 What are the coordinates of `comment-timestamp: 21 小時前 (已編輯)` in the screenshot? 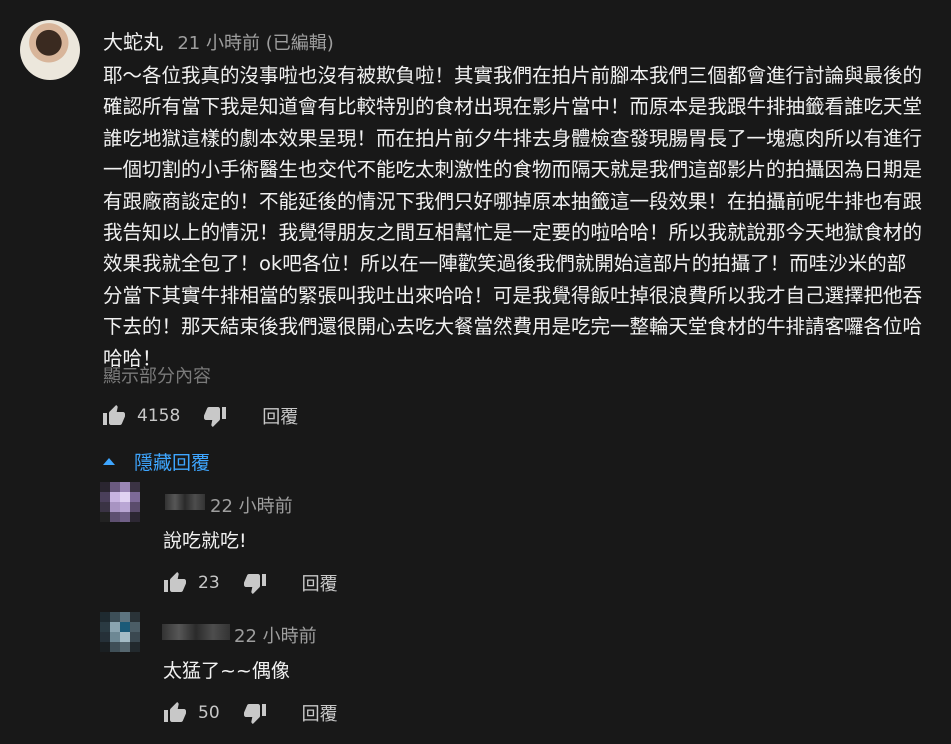 It's located at (255, 43).